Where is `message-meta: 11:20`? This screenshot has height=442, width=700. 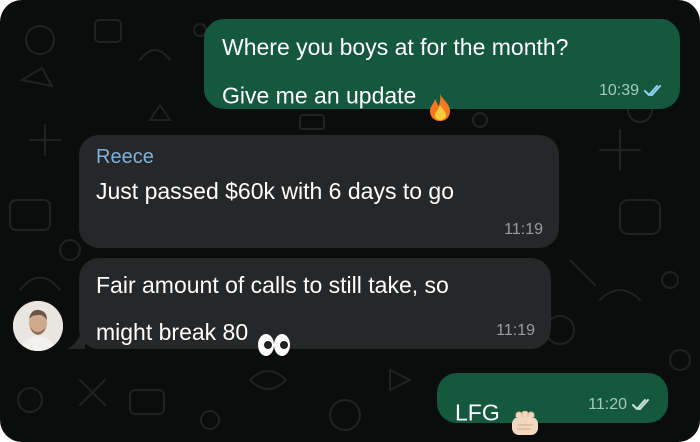
message-meta: 11:20 is located at coordinates (620, 405).